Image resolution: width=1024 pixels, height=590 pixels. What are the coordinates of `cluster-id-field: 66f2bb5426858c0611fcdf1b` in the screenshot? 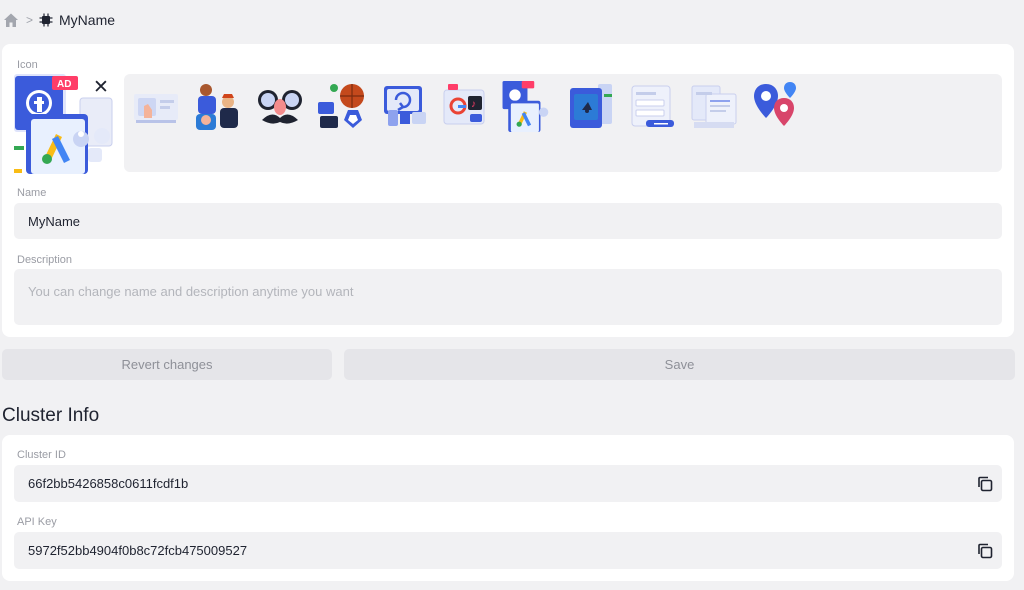 It's located at (508, 483).